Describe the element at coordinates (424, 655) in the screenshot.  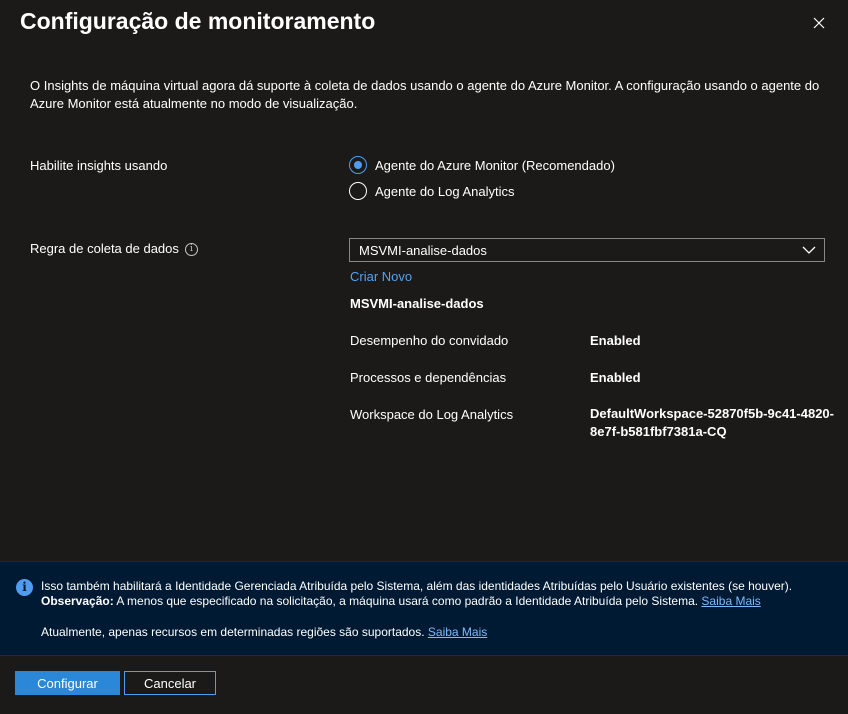
I see `footer-divider` at that location.